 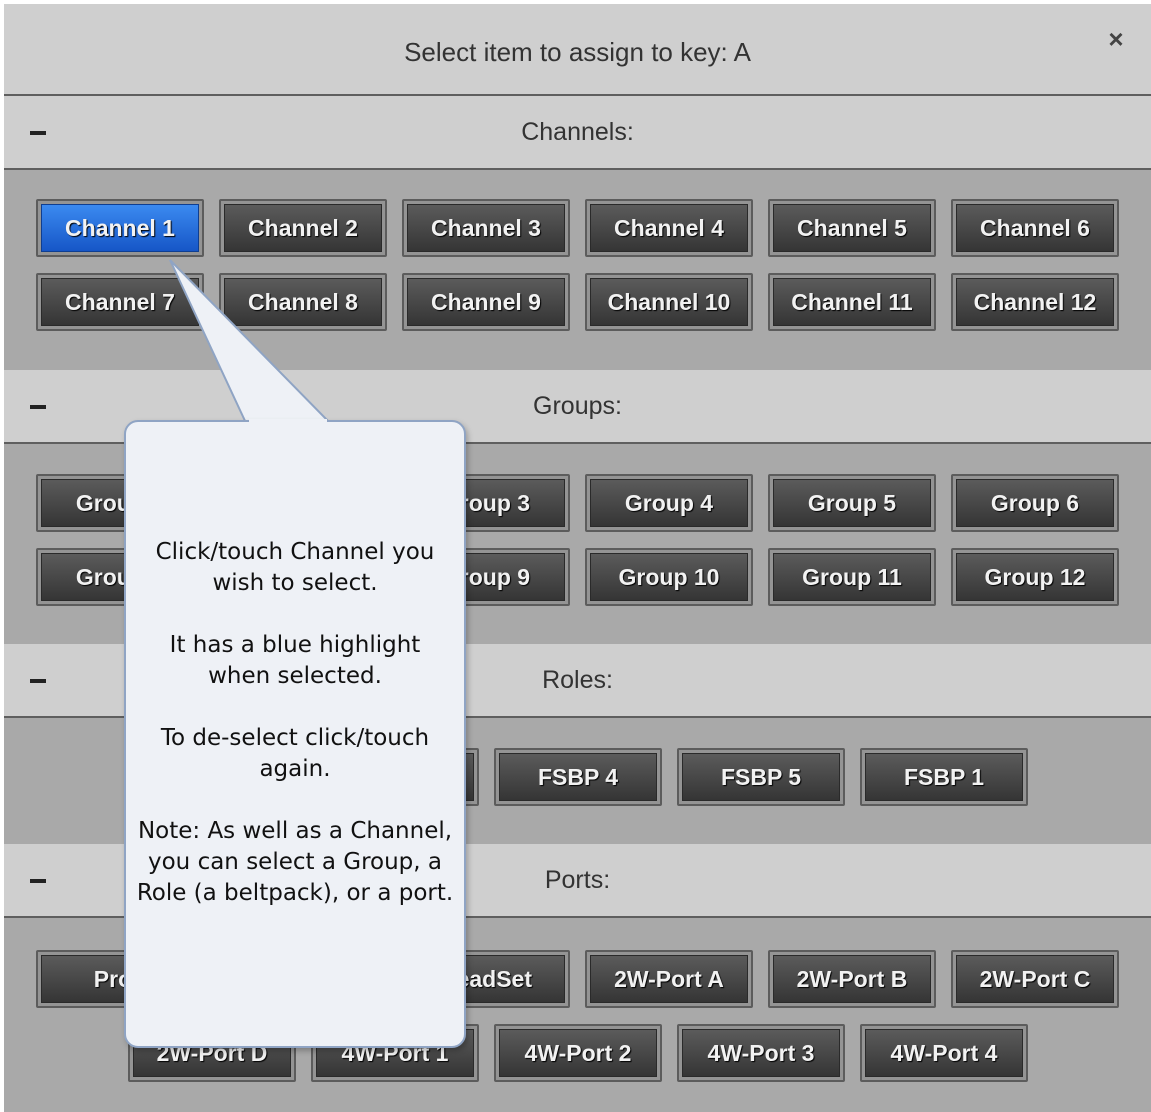 I want to click on channel-8-button: Channel 8, so click(x=303, y=302).